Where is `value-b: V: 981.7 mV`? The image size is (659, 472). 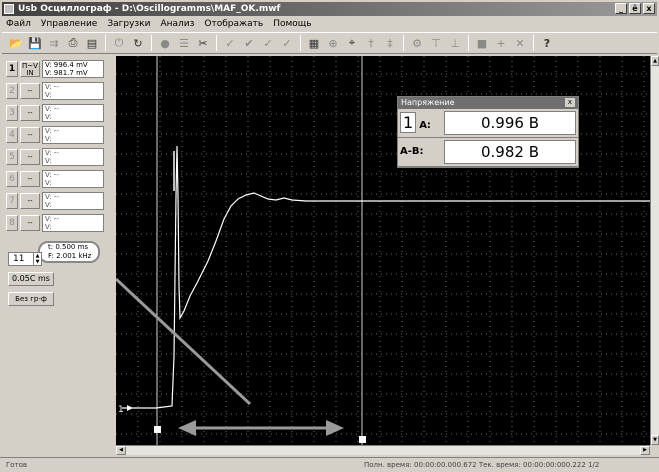
value-b: V: 981.7 mV is located at coordinates (66, 73).